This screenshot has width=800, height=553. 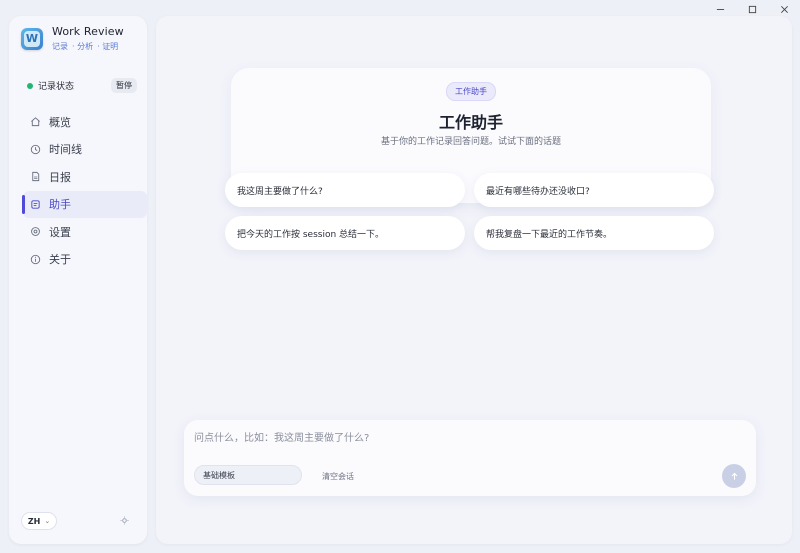 I want to click on suggestion-chip: 帮我复盘一下最近的工作节奏。, so click(x=594, y=233).